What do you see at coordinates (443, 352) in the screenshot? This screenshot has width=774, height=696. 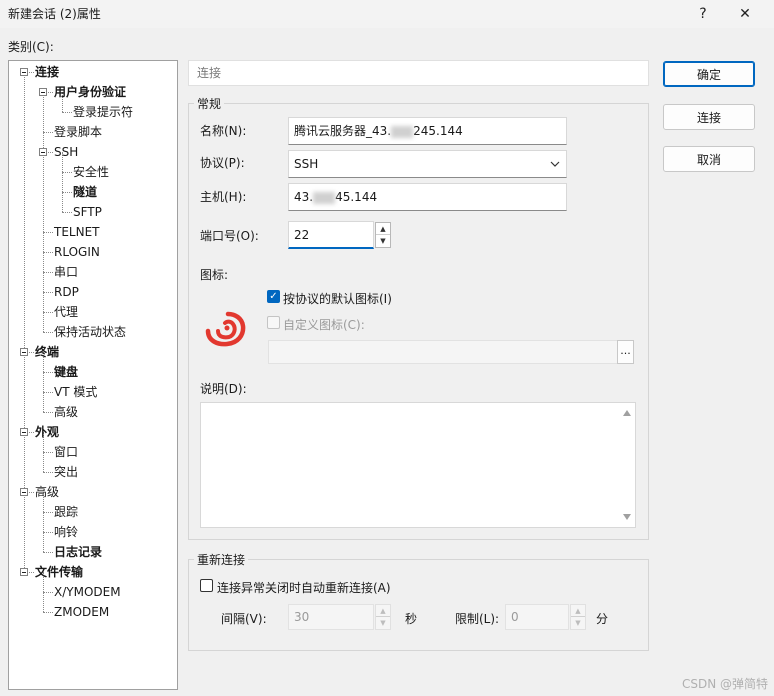 I see `custom-icon-path-input` at bounding box center [443, 352].